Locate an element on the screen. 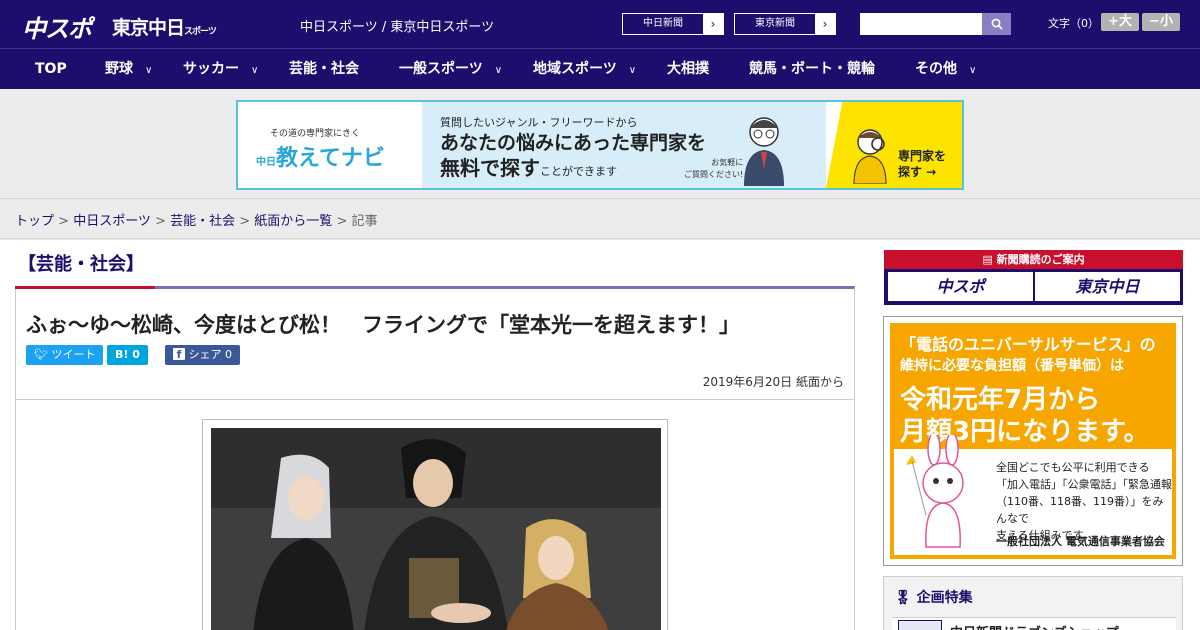 This screenshot has width=1200, height=630. nav-item-entertainment: 芸能・社会 is located at coordinates (324, 69).